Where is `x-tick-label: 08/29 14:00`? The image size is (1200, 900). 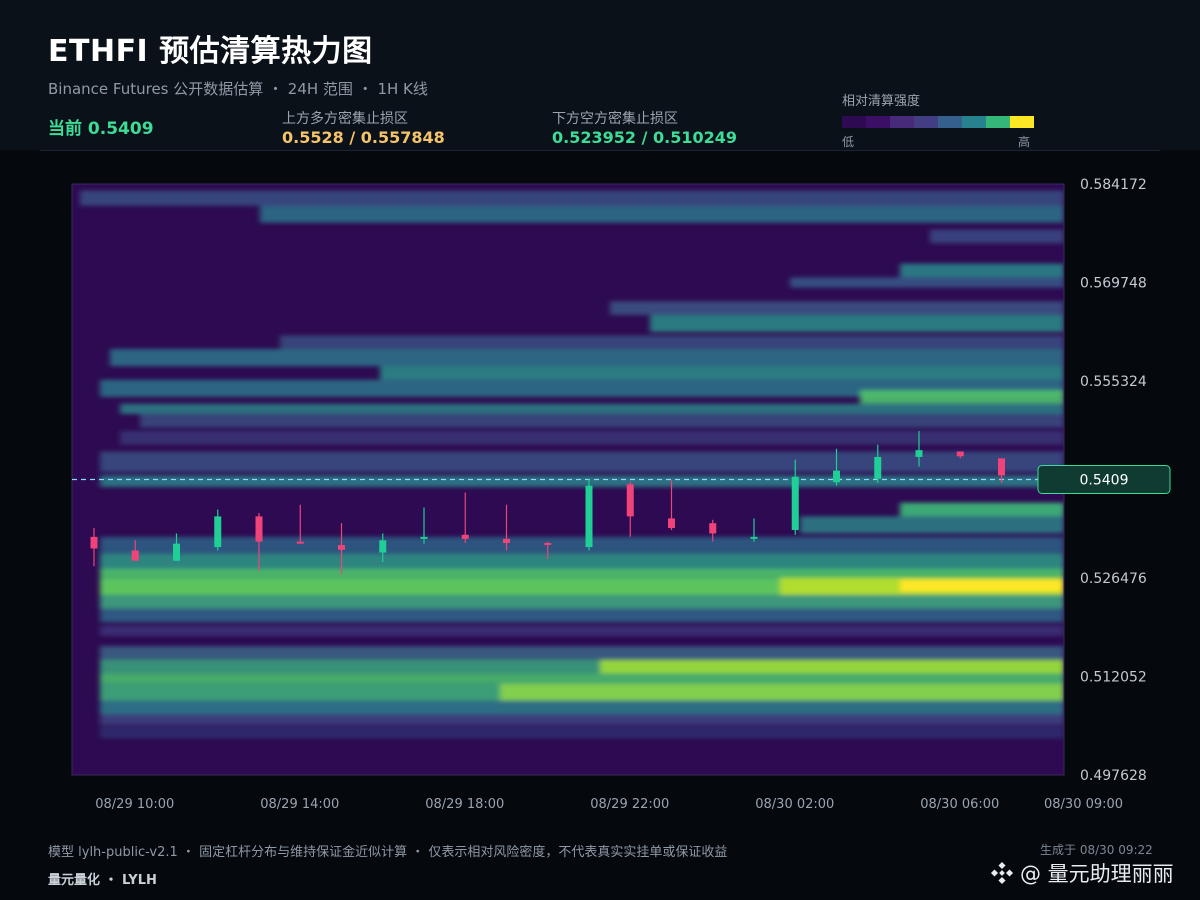
x-tick-label: 08/29 14:00 is located at coordinates (299, 804).